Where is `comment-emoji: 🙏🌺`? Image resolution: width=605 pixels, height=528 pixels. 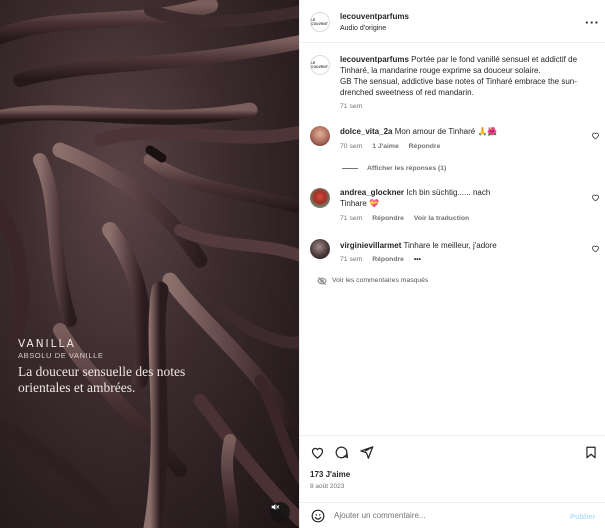 comment-emoji: 🙏🌺 is located at coordinates (487, 131).